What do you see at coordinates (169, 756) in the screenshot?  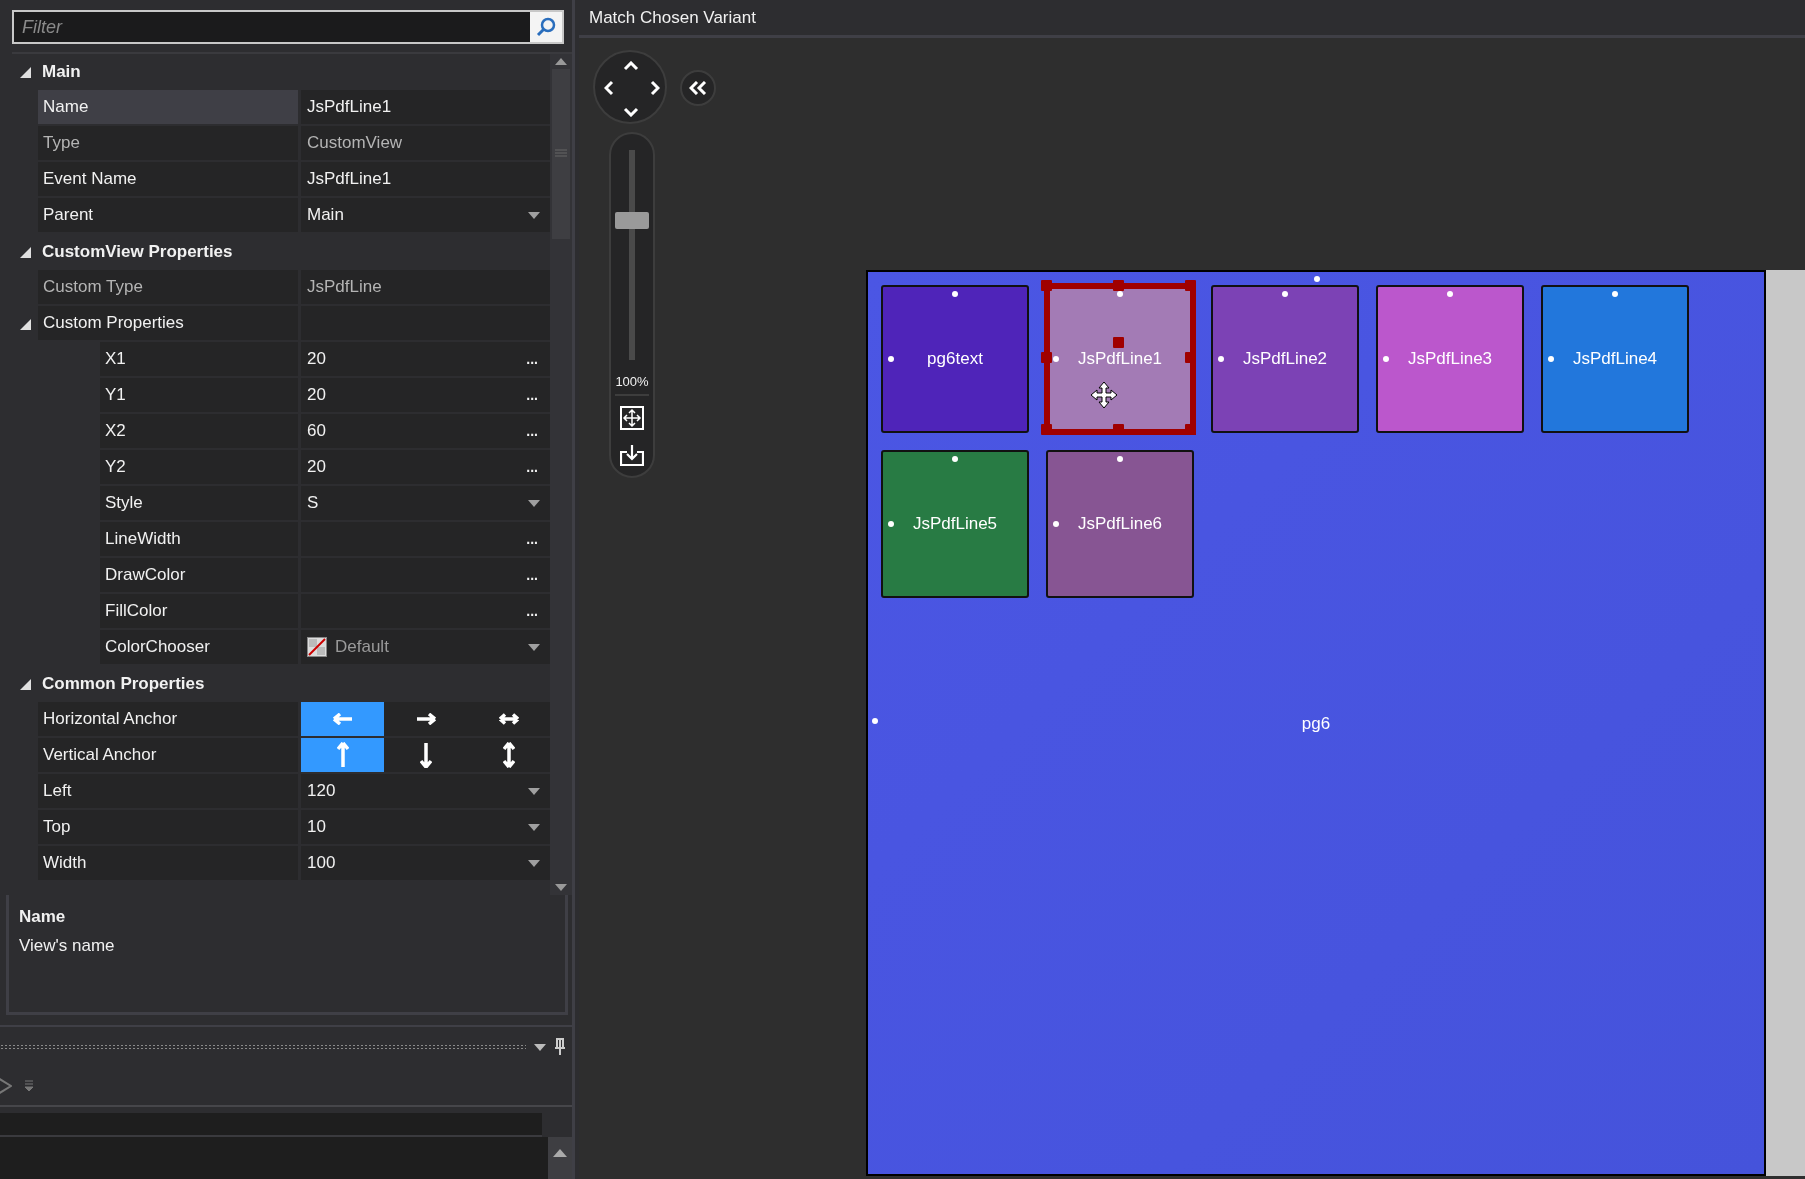 I see `property-label: Vertical Anchor` at bounding box center [169, 756].